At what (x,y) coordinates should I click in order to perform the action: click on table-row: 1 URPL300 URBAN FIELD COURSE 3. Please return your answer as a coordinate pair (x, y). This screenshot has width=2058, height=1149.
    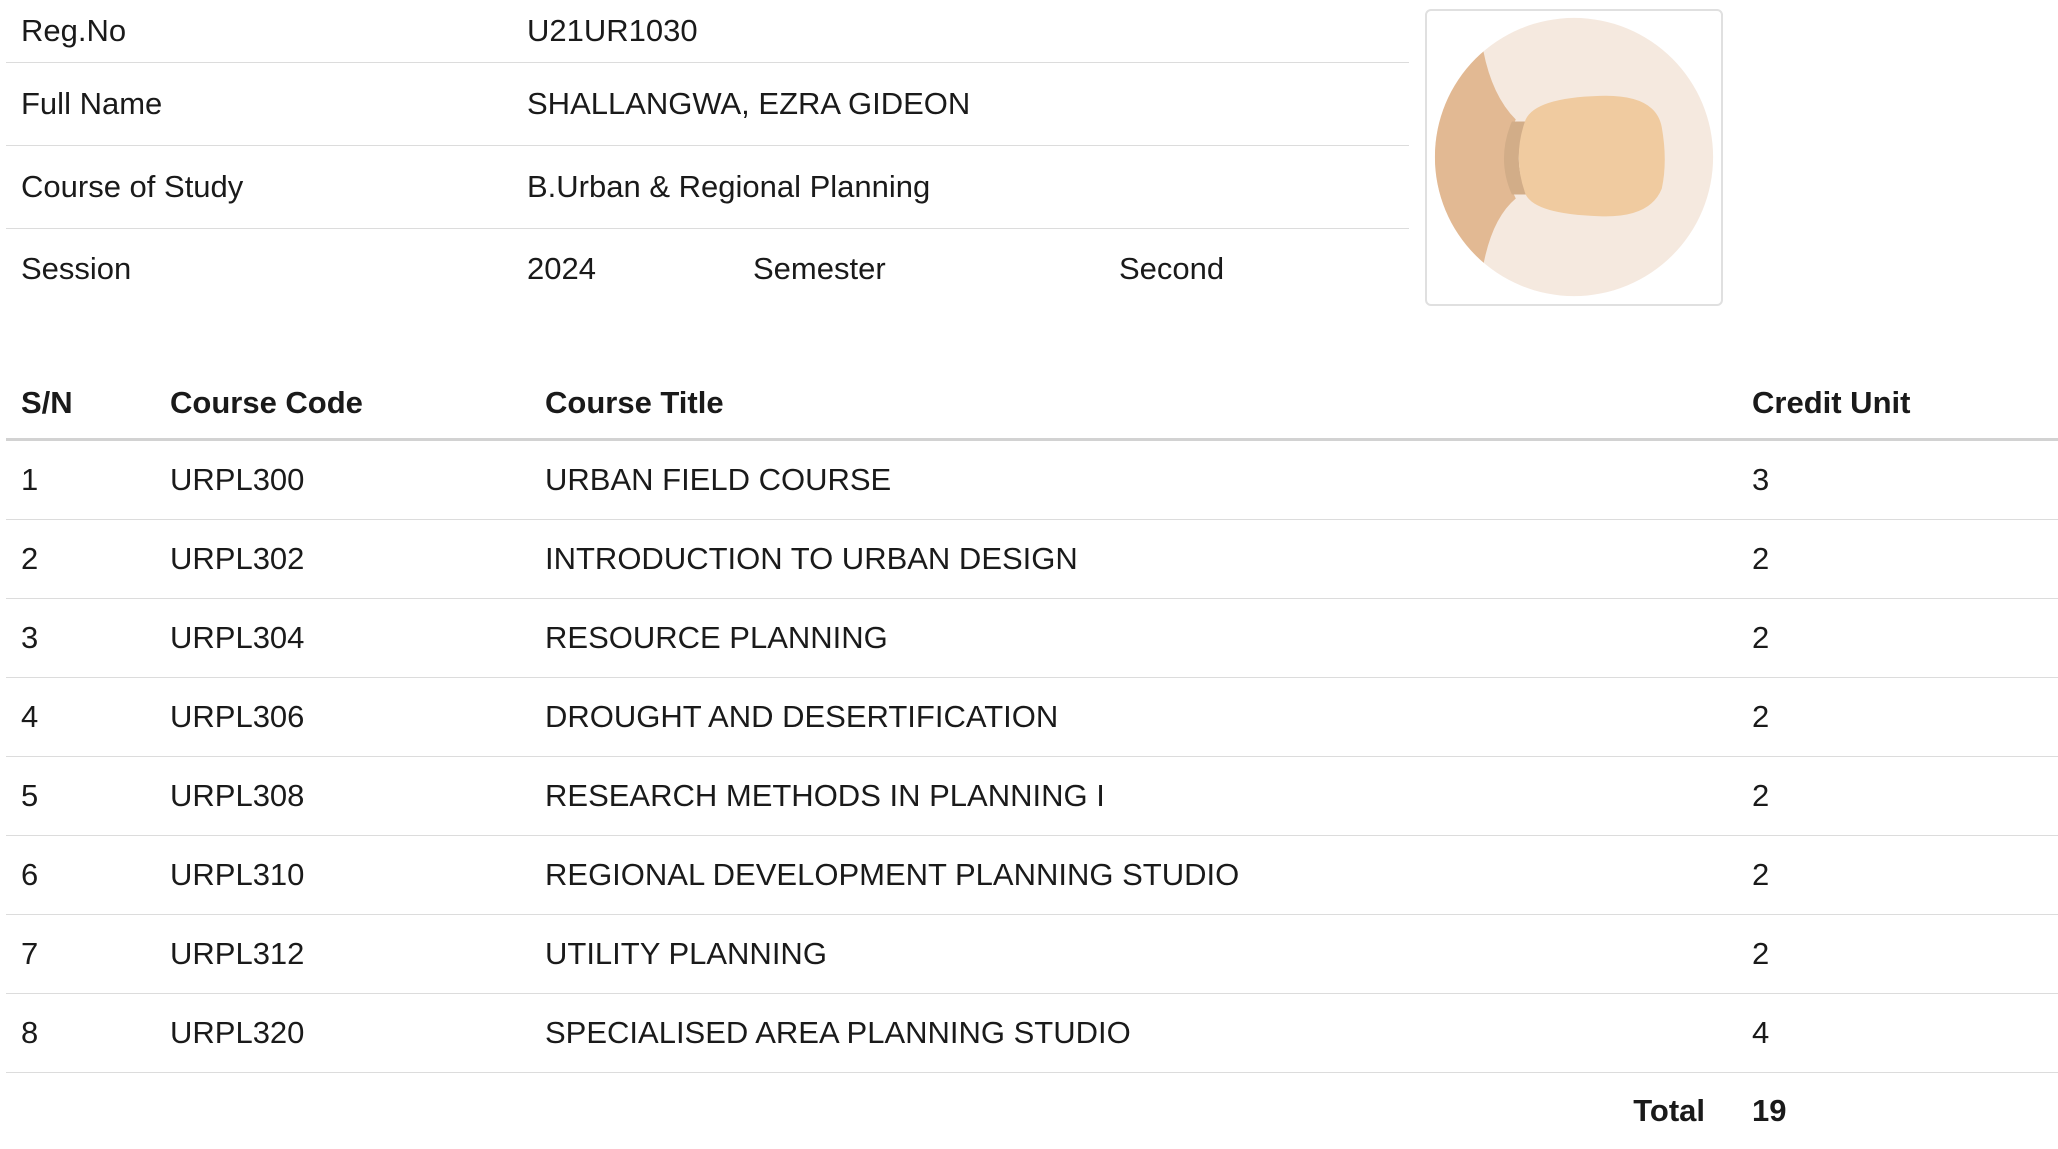
    Looking at the image, I should click on (1032, 480).